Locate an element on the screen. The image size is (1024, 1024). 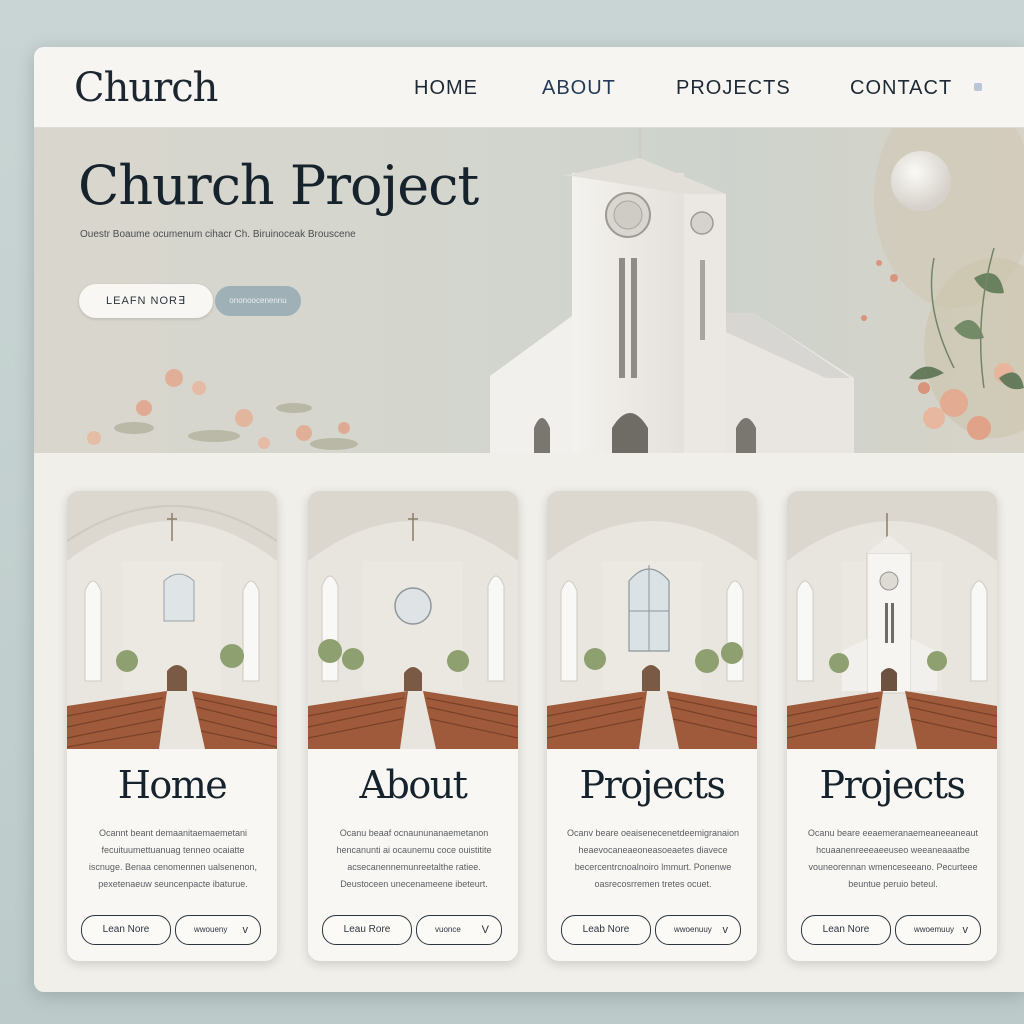
card-dropdown-label: vuonce is located at coordinates (448, 929).